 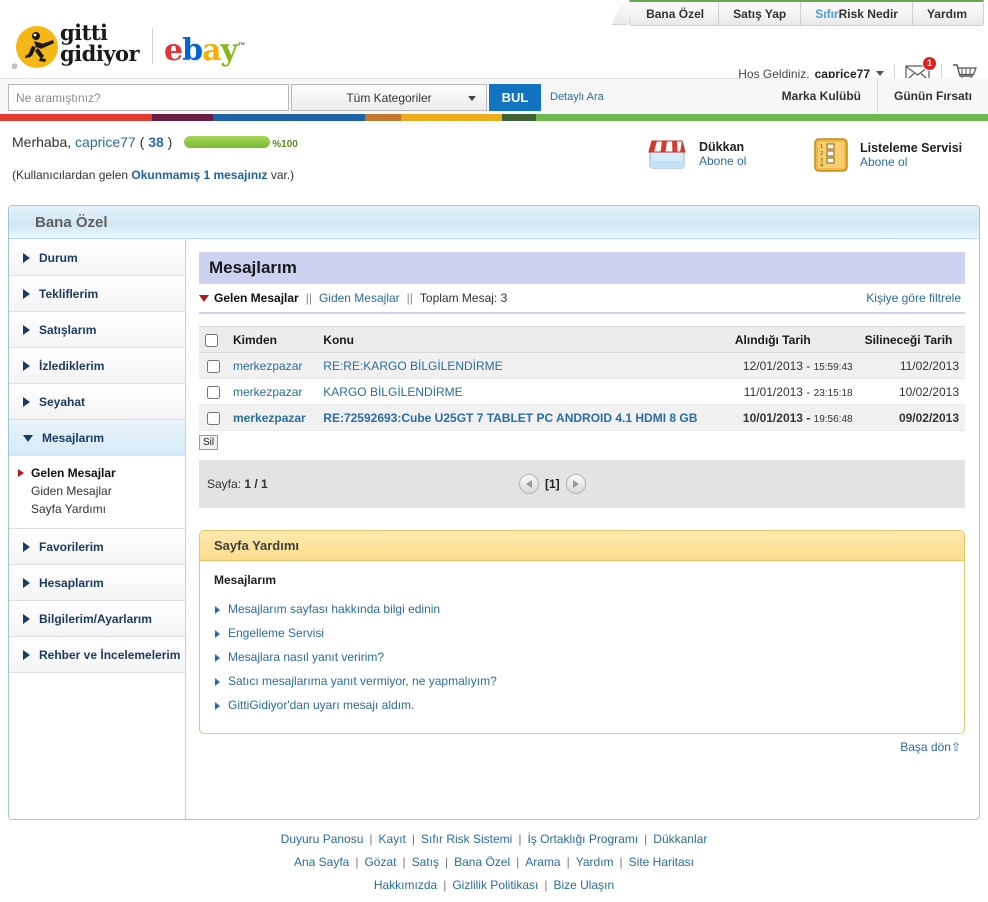 What do you see at coordinates (582, 839) in the screenshot?
I see `footer-link: İş Ortaklığı Programı` at bounding box center [582, 839].